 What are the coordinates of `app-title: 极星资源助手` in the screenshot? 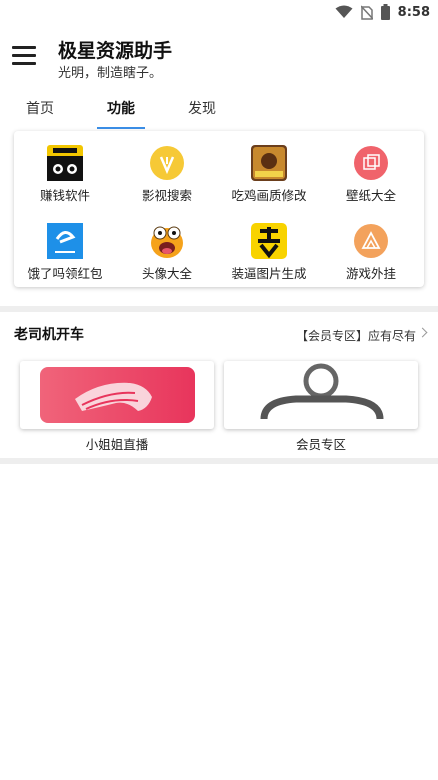 It's located at (115, 51).